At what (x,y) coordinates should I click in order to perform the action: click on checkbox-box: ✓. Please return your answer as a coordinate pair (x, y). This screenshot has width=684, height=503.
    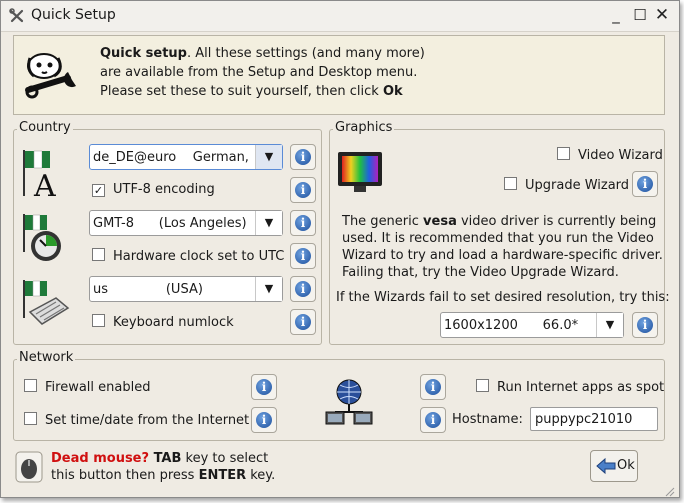
    Looking at the image, I should click on (98, 190).